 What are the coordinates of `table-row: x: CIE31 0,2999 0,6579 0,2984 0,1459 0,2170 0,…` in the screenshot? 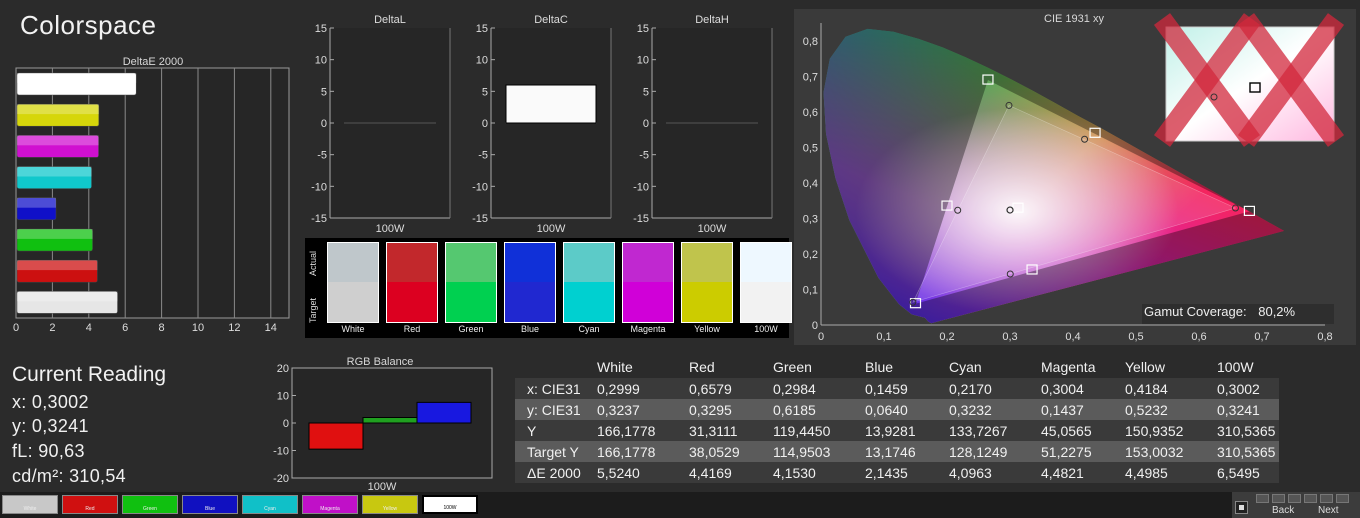 It's located at (897, 388).